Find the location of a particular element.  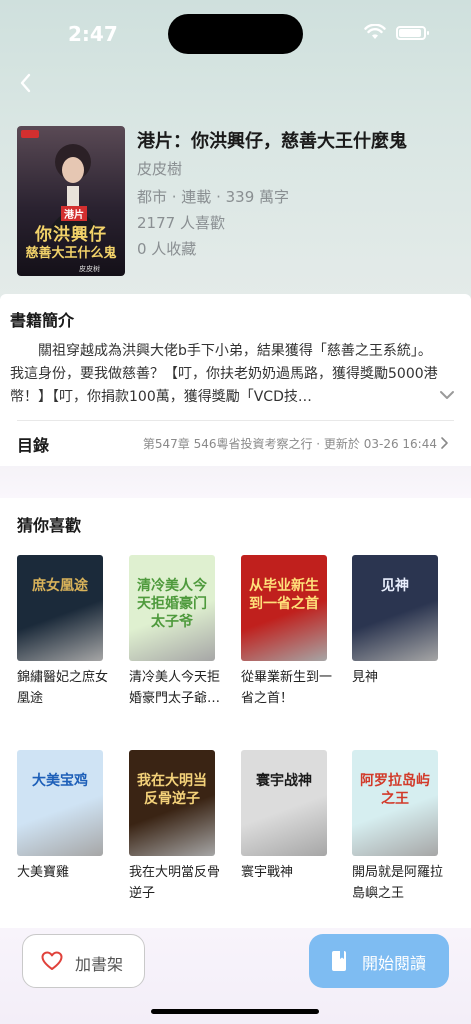

toc-label: 目錄 is located at coordinates (33, 445).